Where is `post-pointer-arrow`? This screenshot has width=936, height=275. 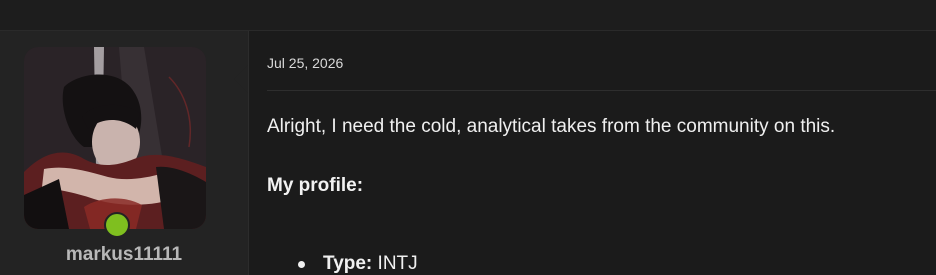 post-pointer-arrow is located at coordinates (241, 79).